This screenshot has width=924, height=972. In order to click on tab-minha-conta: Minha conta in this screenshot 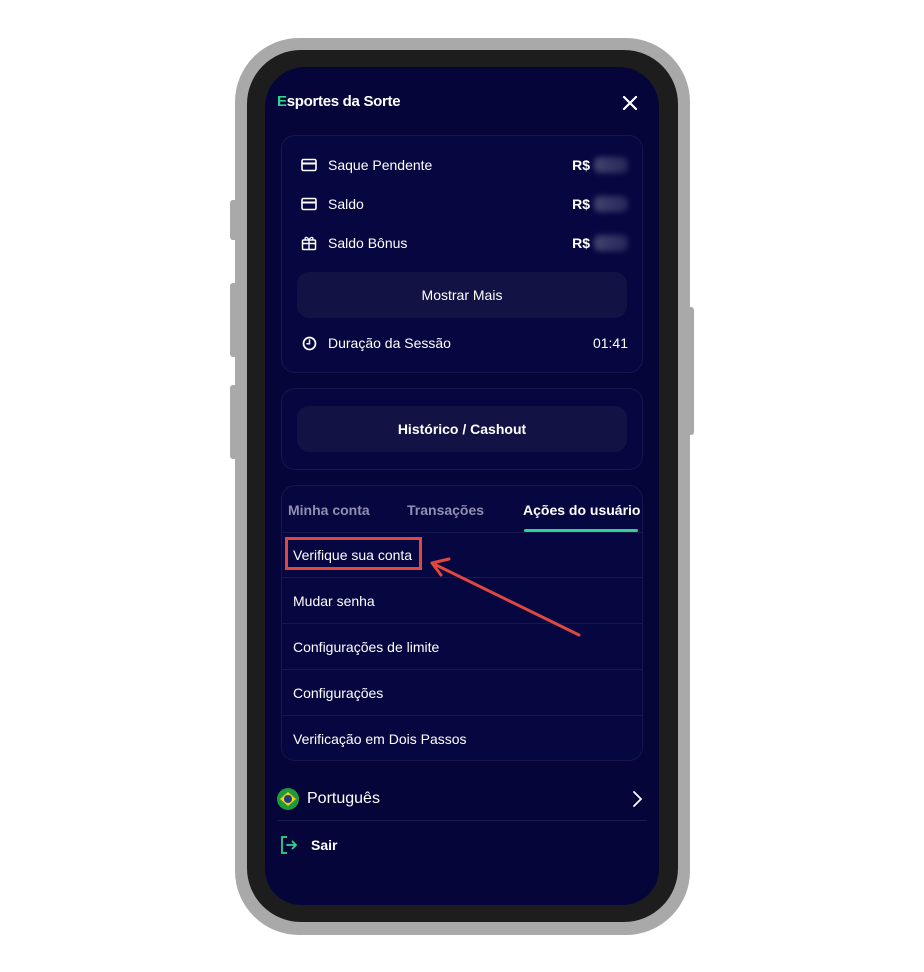, I will do `click(329, 510)`.